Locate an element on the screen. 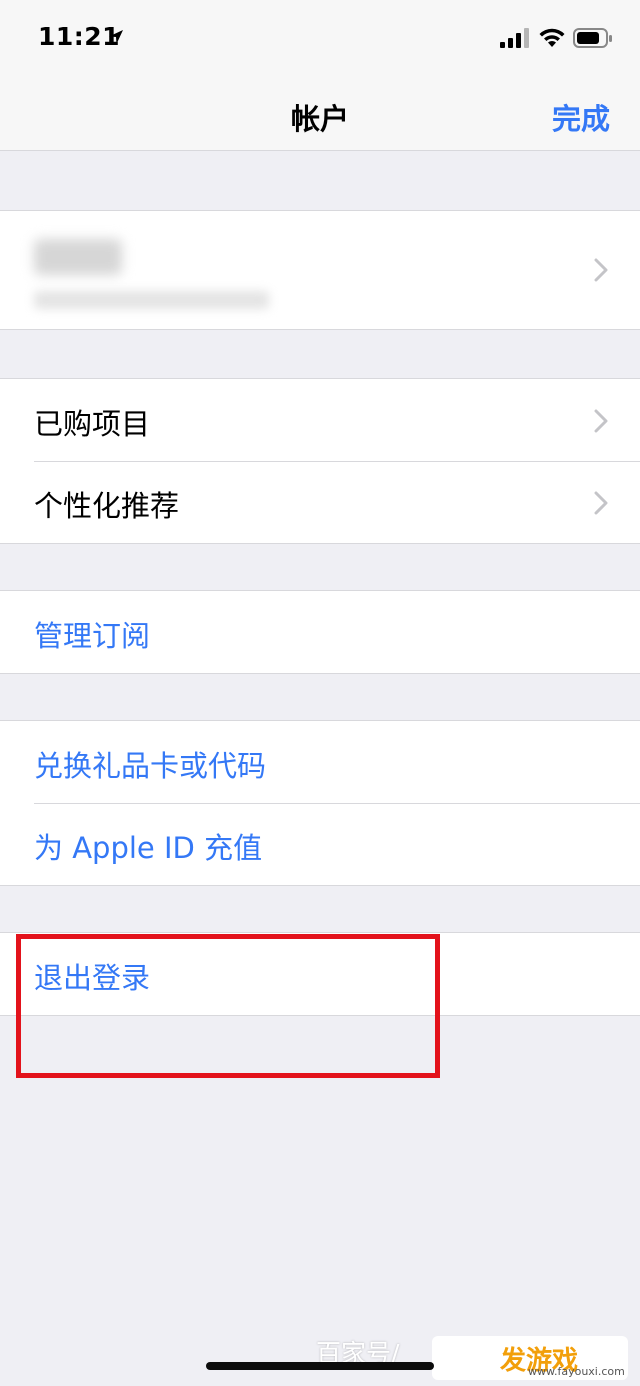  navigation-bar: 帐户 完成 is located at coordinates (320, 115).